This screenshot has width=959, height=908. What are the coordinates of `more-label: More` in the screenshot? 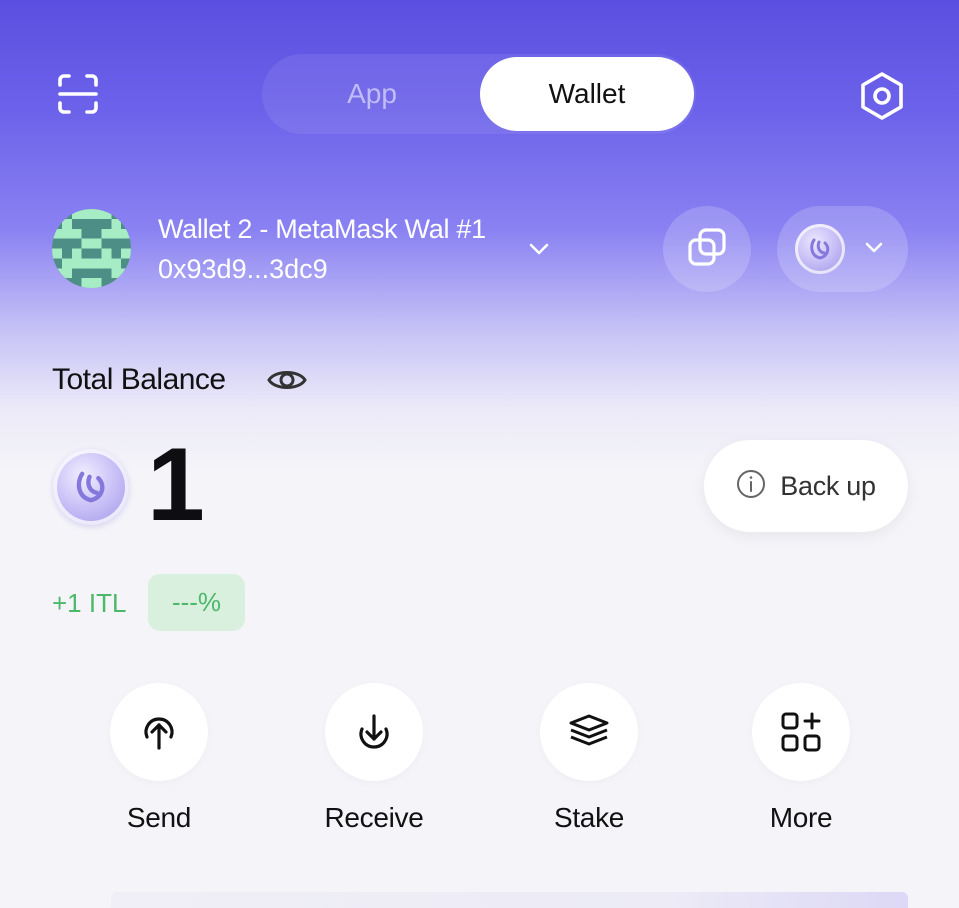 It's located at (801, 817).